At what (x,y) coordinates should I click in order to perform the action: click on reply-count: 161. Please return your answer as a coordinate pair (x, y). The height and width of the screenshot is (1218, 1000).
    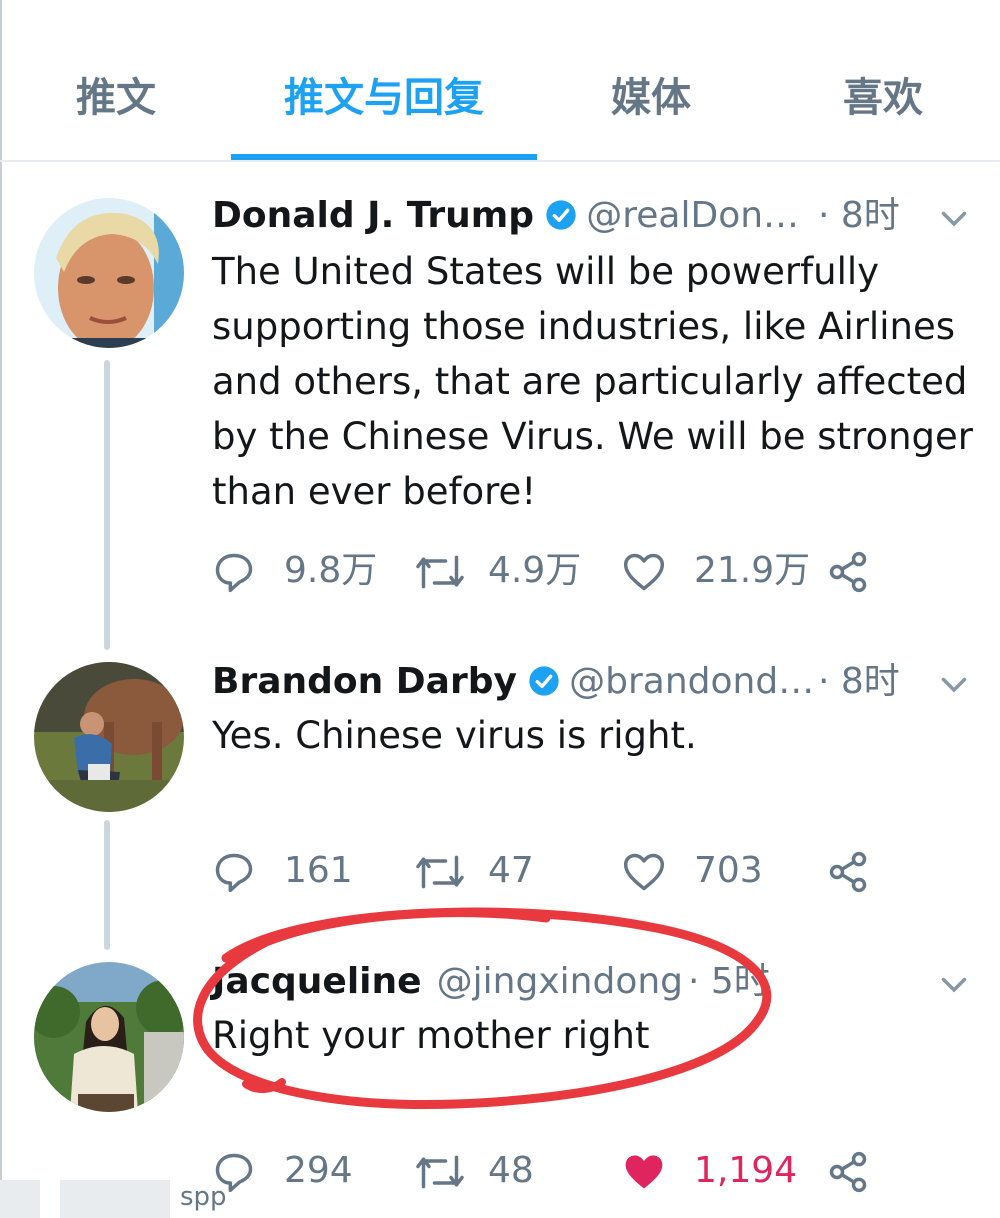
    Looking at the image, I should click on (318, 870).